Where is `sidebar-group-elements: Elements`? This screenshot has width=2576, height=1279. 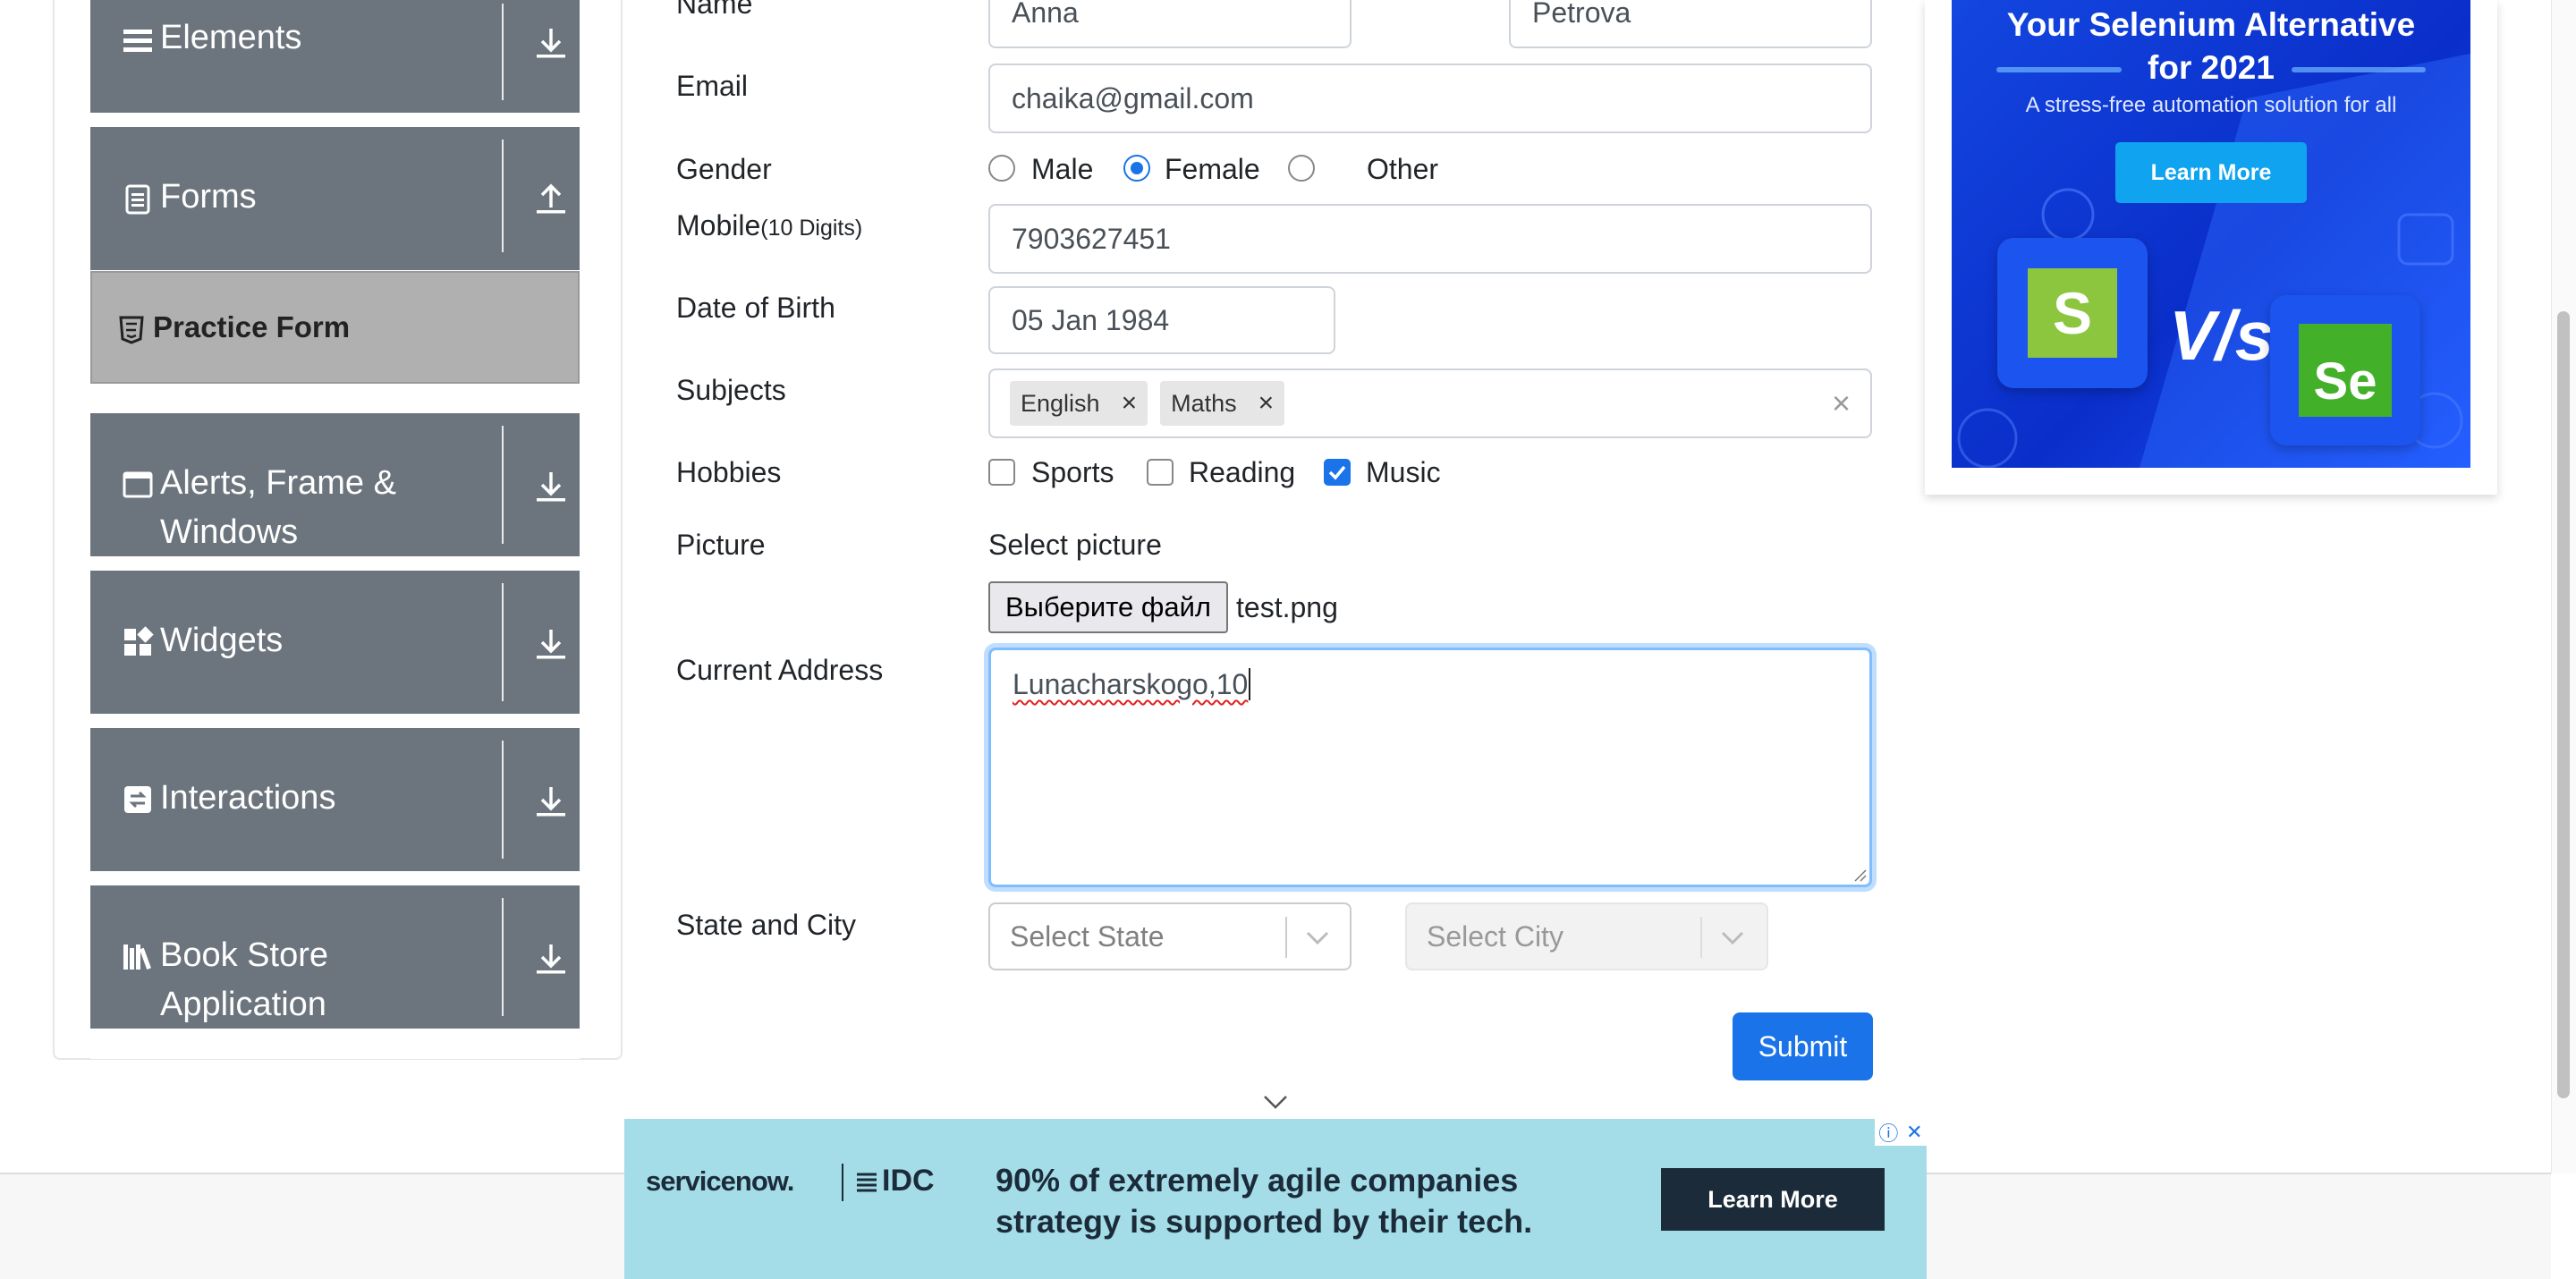
sidebar-group-elements: Elements is located at coordinates (335, 57).